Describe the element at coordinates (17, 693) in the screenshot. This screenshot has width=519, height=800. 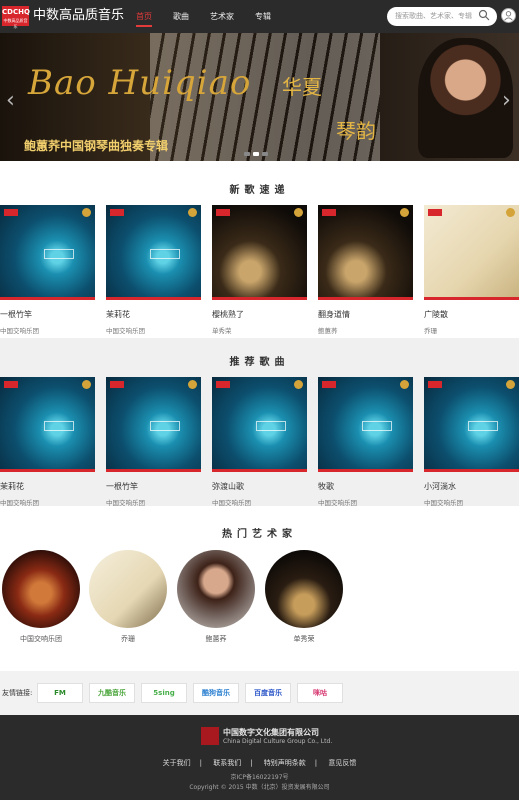
I see `friend-links-label: 友情链接:` at that location.